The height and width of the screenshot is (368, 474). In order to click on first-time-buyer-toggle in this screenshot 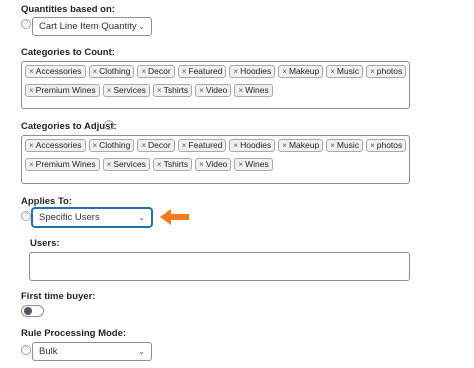, I will do `click(32, 311)`.